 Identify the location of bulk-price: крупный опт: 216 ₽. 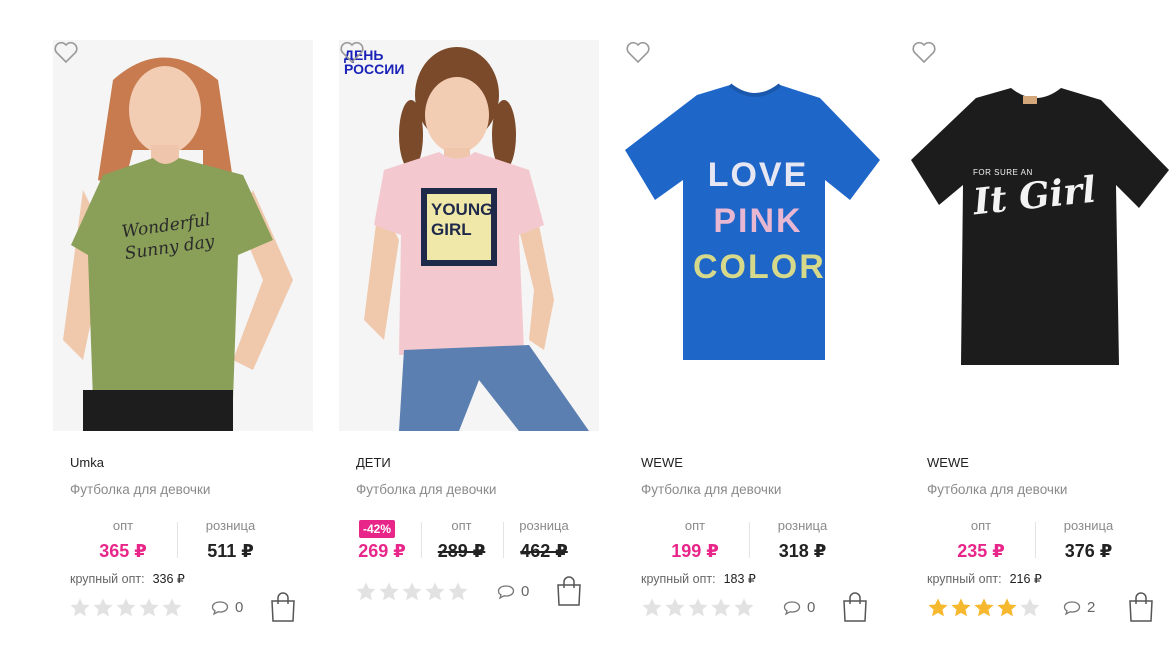
(984, 578).